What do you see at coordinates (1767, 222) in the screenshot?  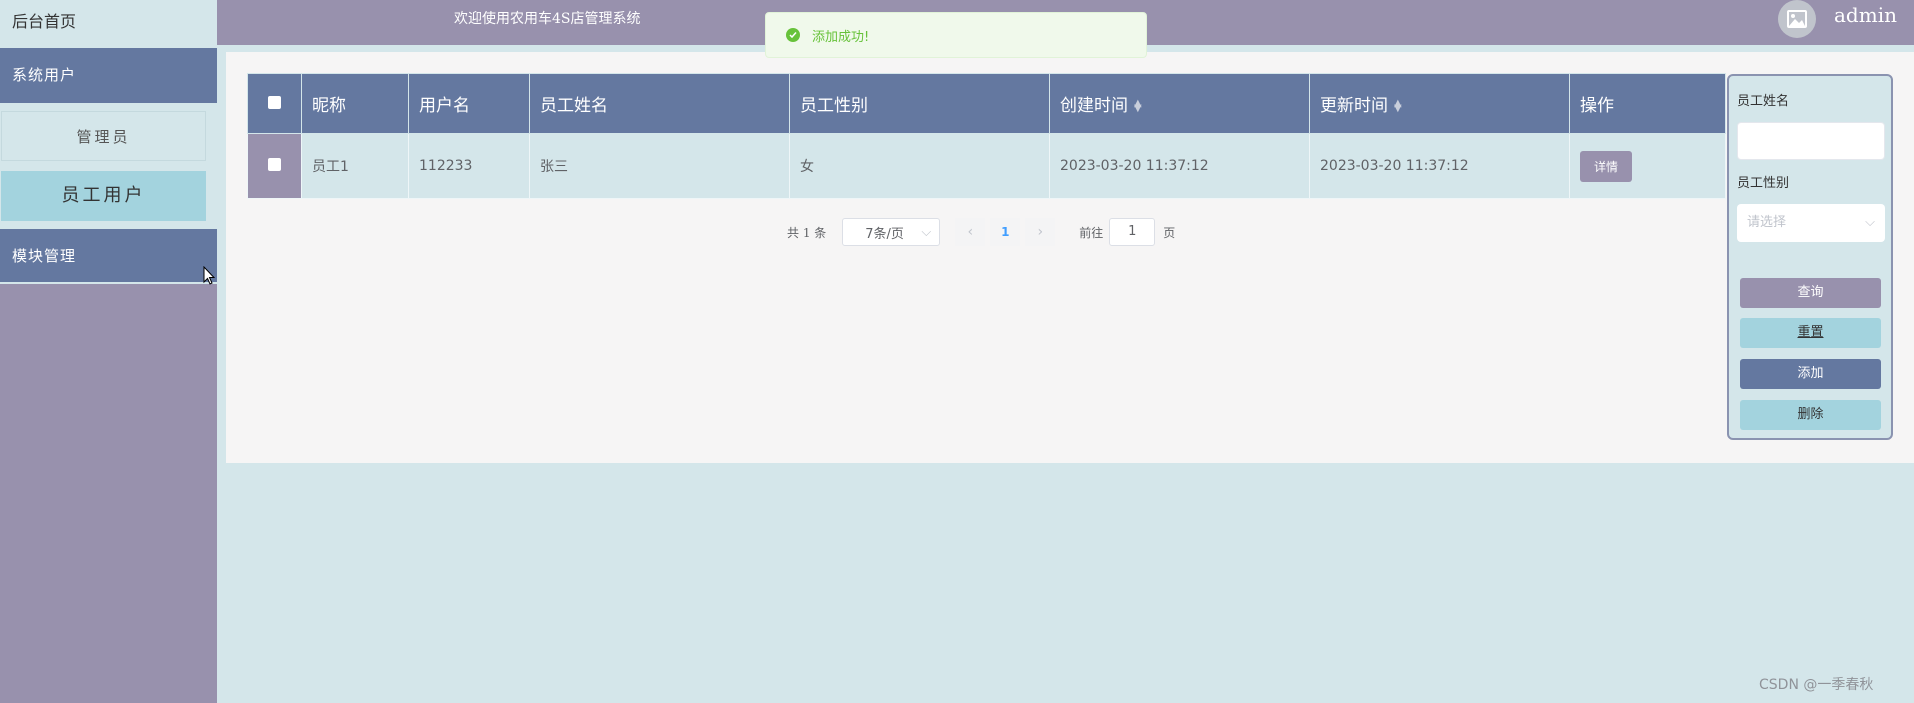 I see `gender-select-placeholder: 请选择` at bounding box center [1767, 222].